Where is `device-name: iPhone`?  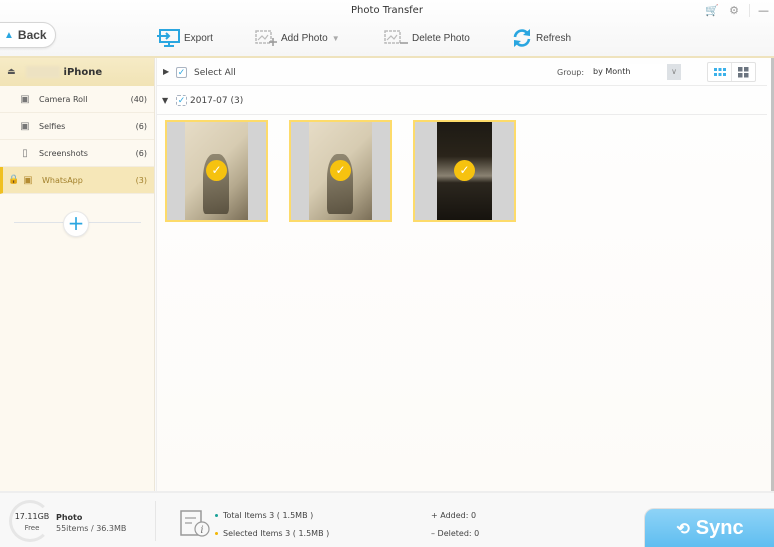 device-name: iPhone is located at coordinates (83, 72).